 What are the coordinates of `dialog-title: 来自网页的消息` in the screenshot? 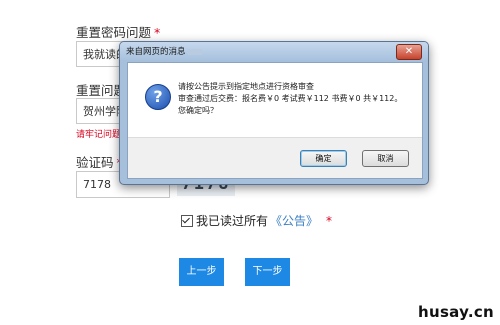 It's located at (164, 51).